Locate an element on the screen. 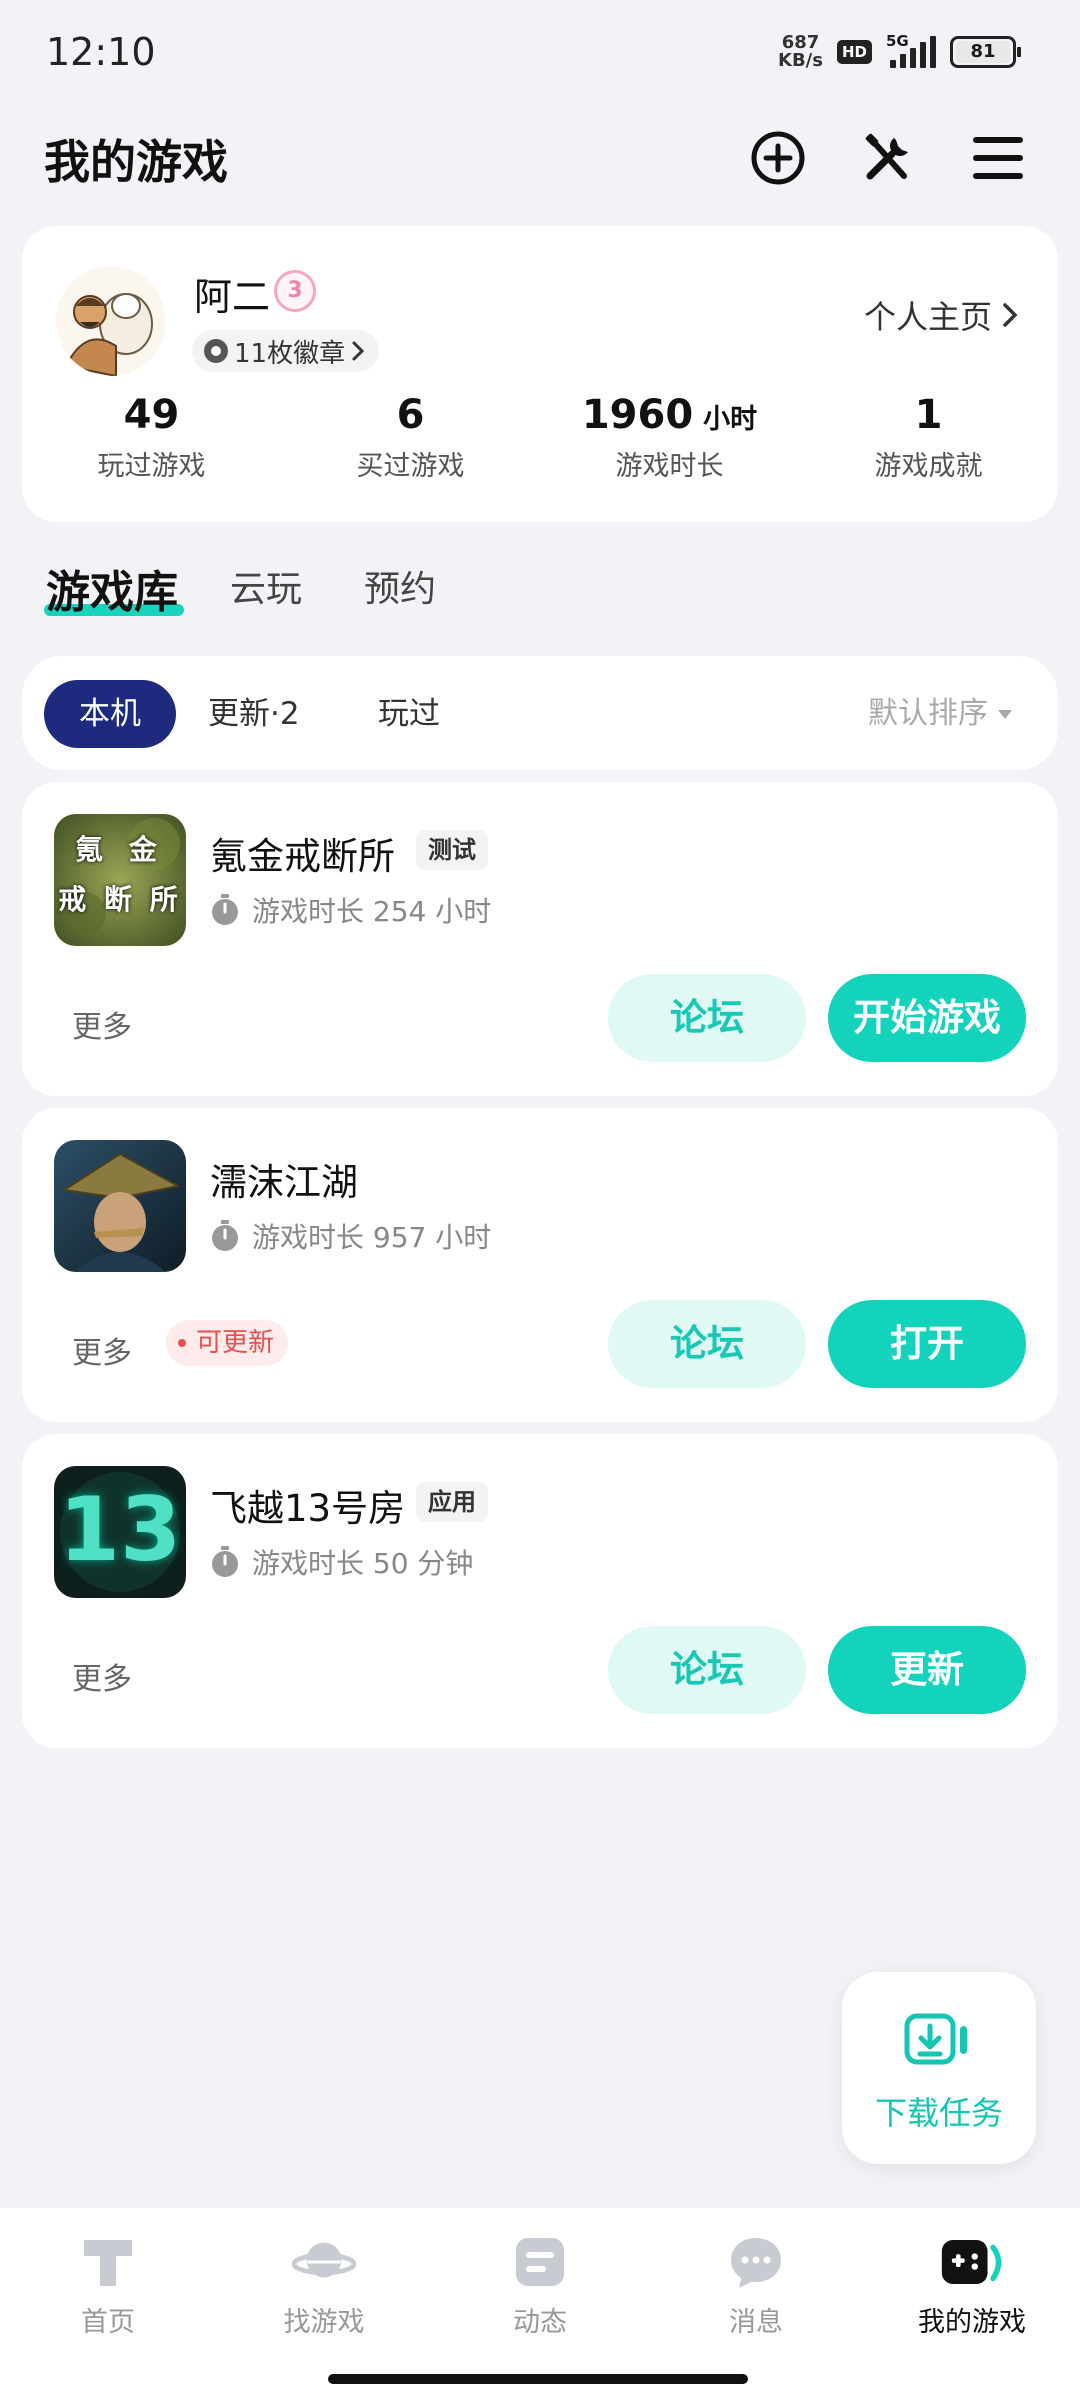 Image resolution: width=1080 pixels, height=2400 pixels. sort-dropdown: 默认排序 is located at coordinates (940, 714).